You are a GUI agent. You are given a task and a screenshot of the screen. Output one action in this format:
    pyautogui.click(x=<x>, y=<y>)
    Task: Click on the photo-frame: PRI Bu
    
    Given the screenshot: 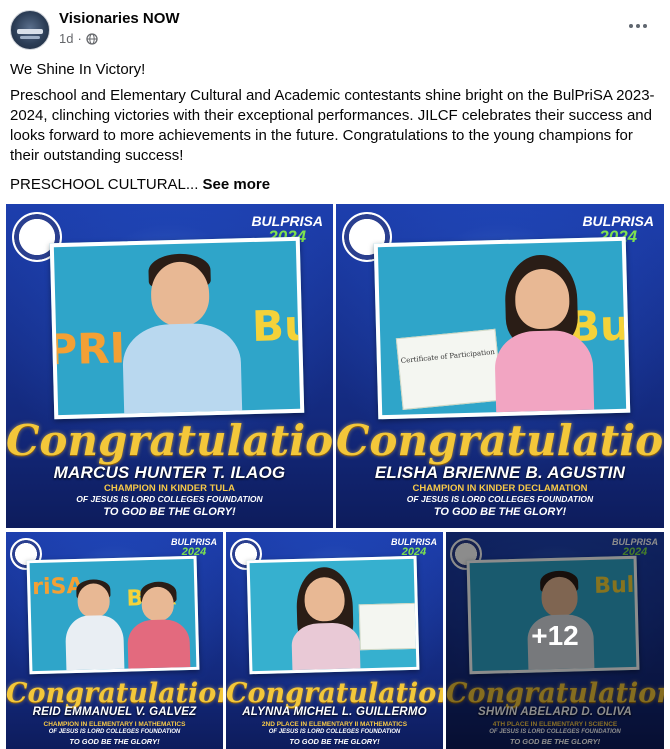 What is the action you would take?
    pyautogui.click(x=177, y=328)
    